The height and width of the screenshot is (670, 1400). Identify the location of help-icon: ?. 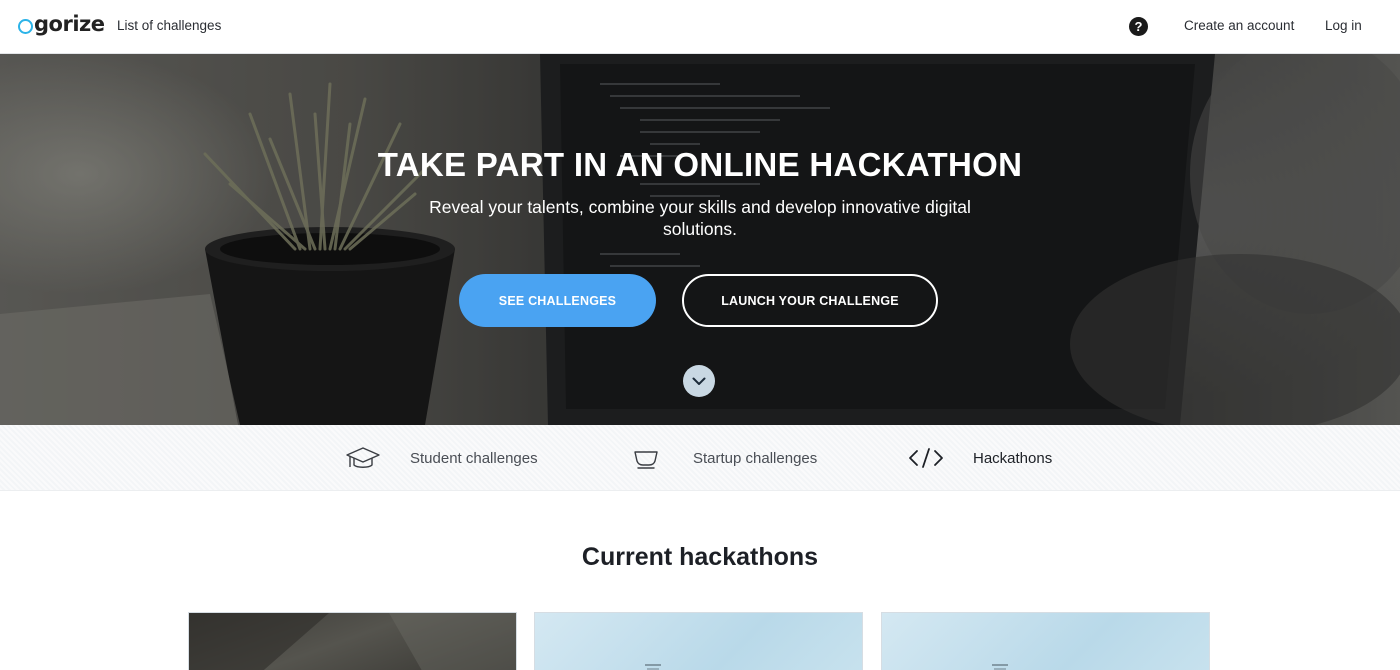
(1138, 26).